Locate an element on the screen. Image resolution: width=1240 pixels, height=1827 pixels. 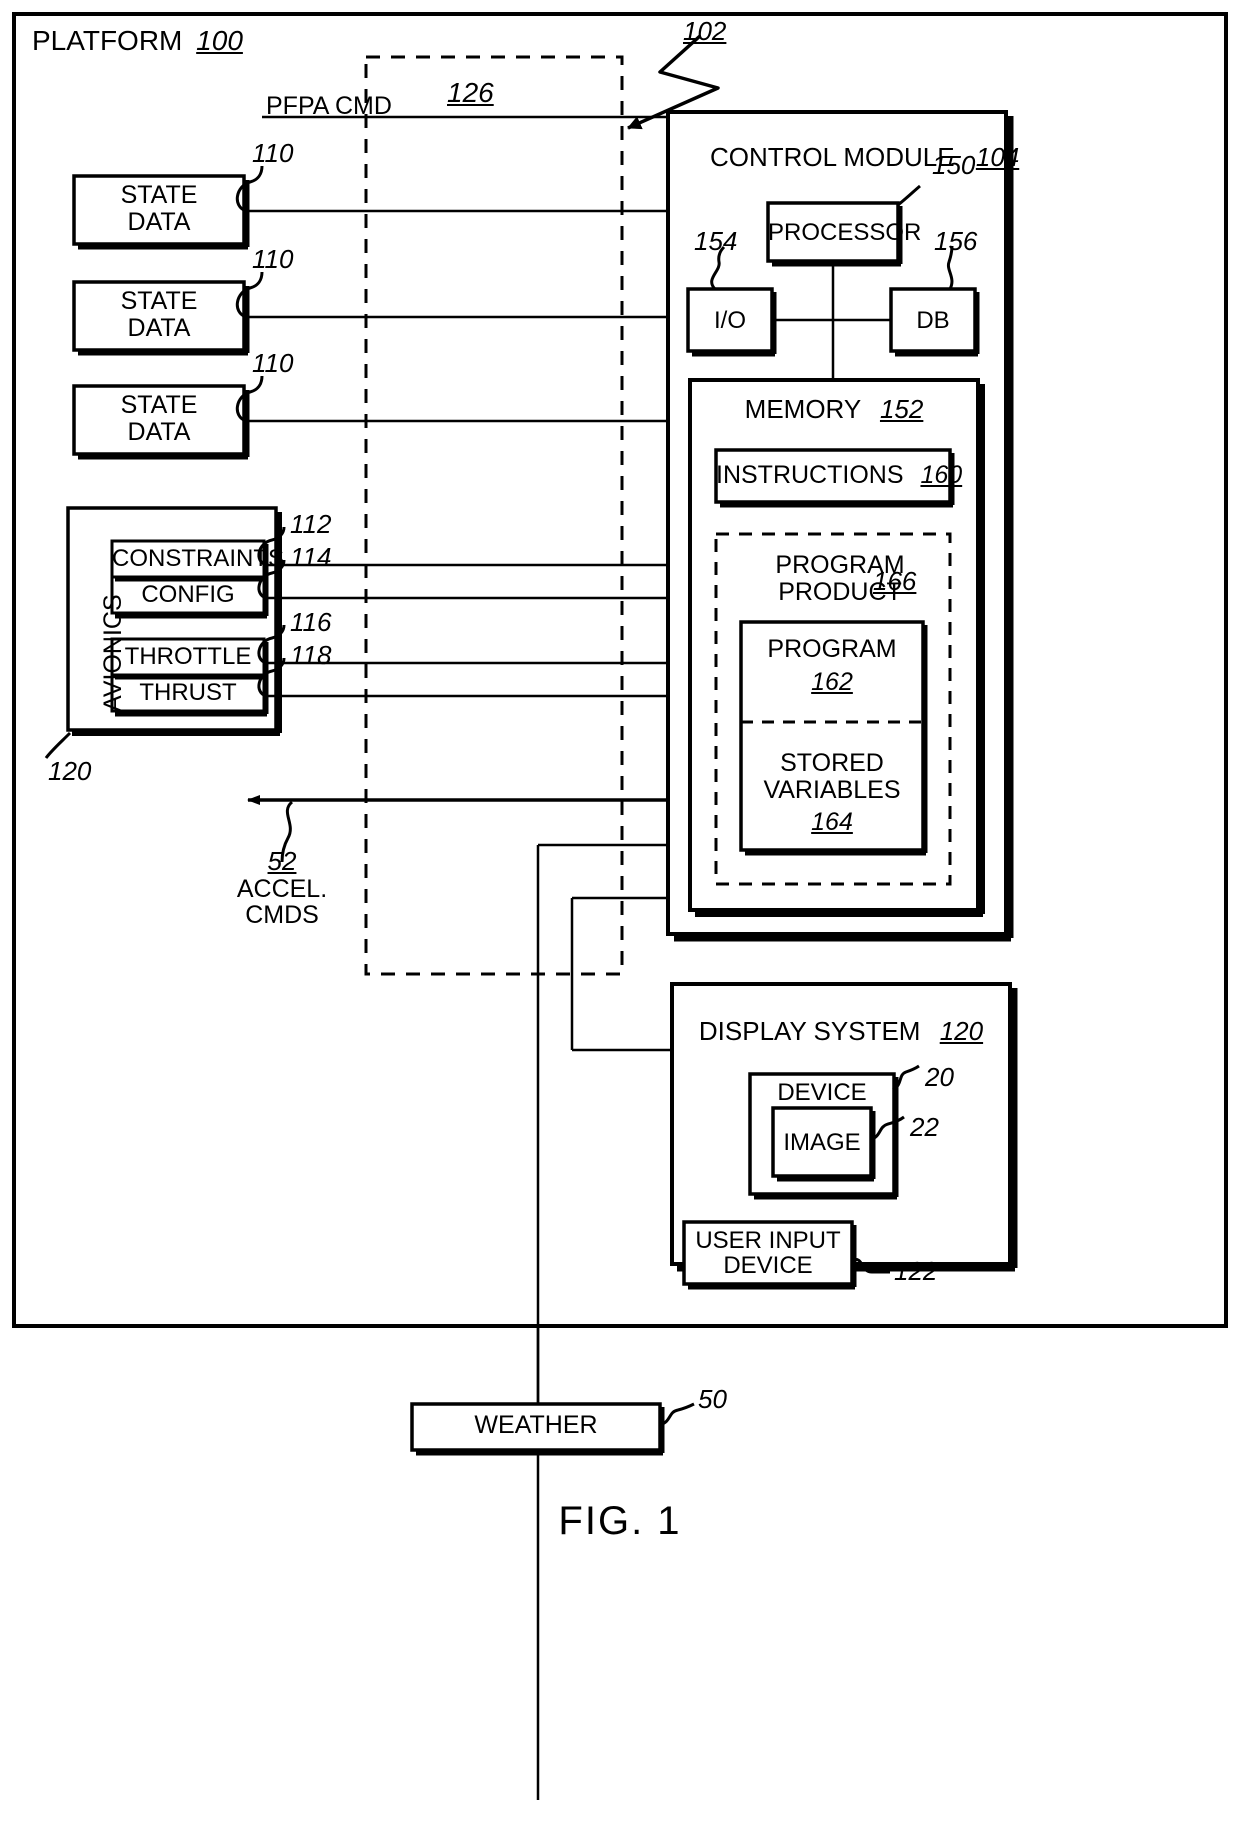
ref-120-display: 120 is located at coordinates (961, 1031).